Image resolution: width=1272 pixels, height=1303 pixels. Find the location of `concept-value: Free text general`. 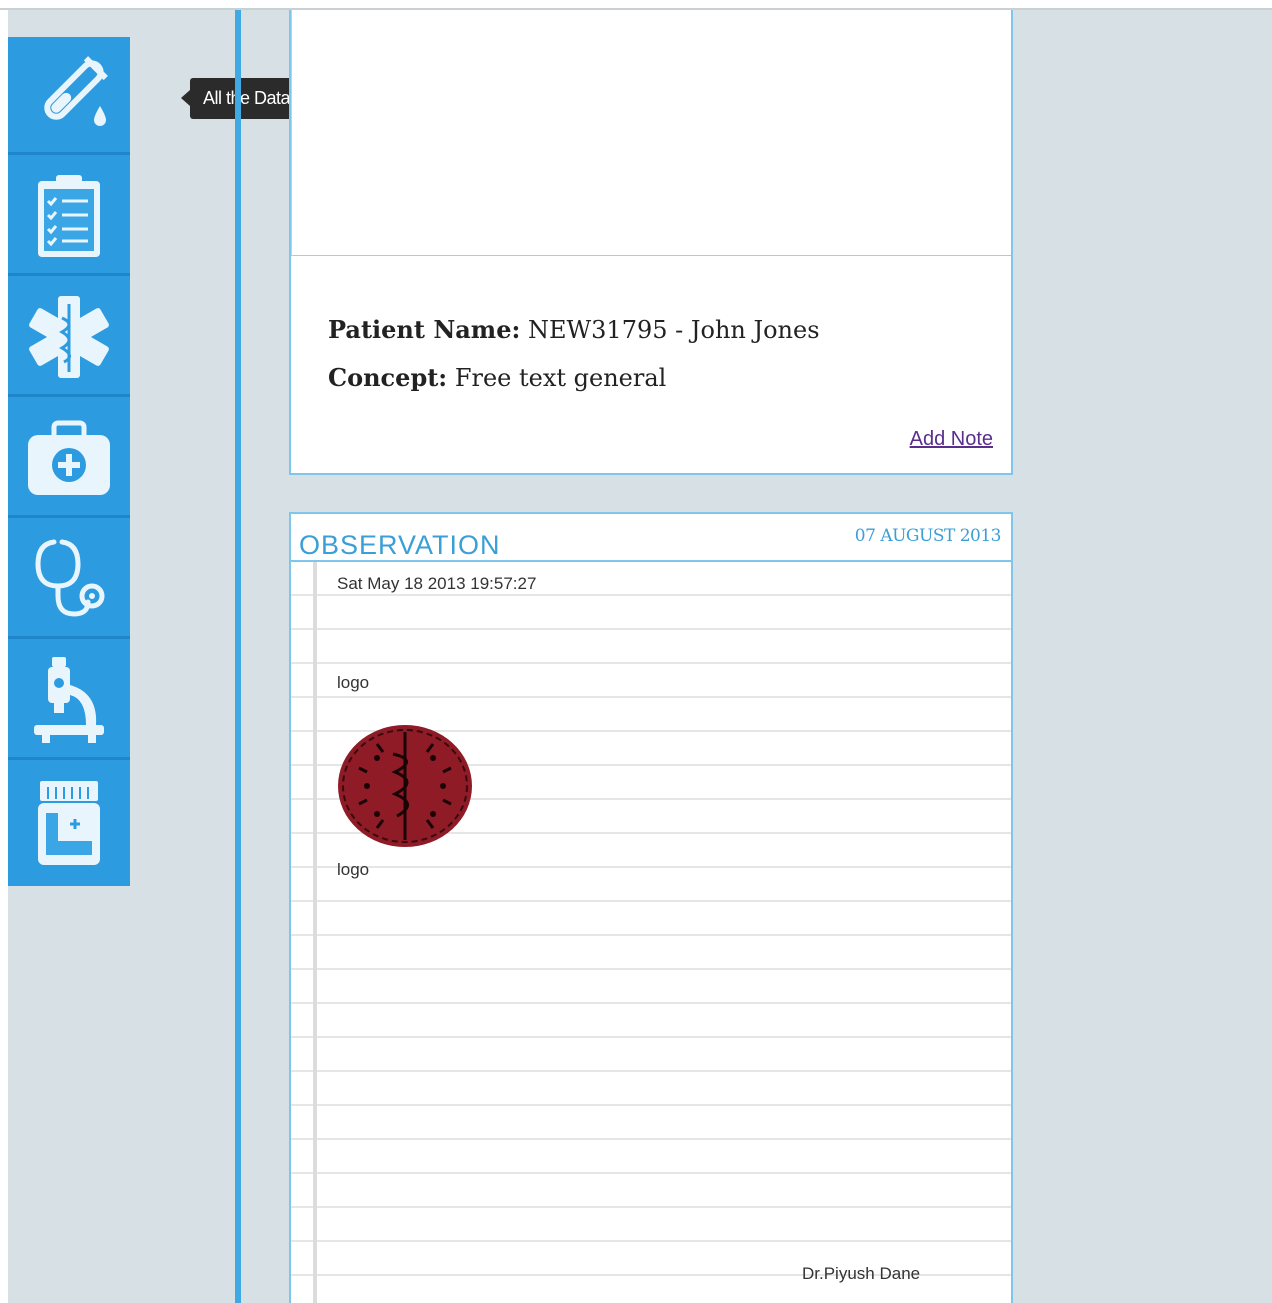

concept-value: Free text general is located at coordinates (560, 378).